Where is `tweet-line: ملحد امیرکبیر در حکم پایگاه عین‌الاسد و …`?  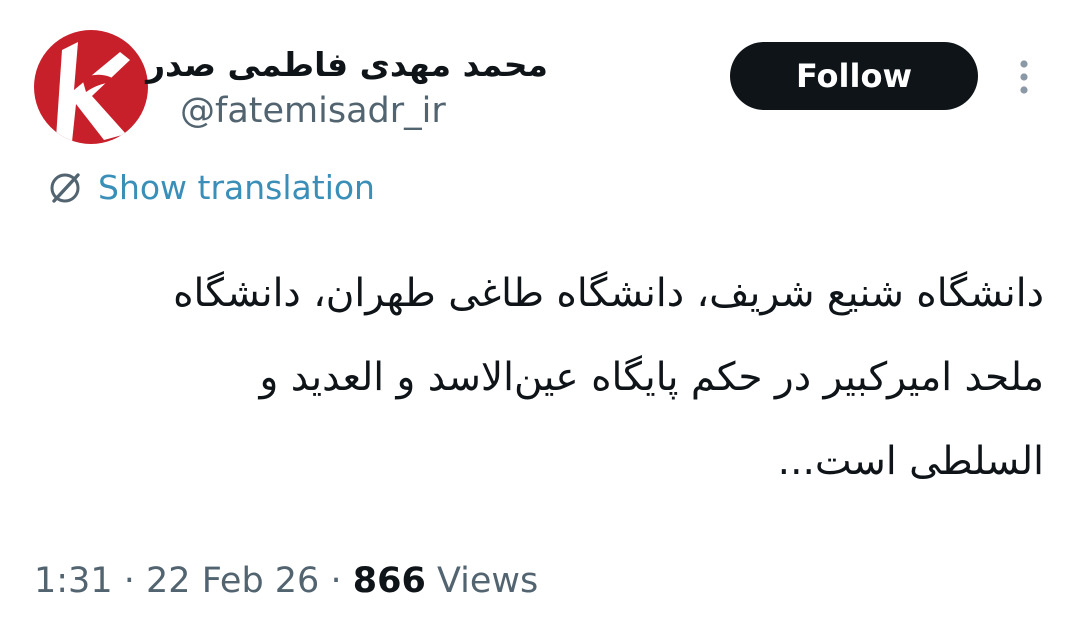
tweet-line: ملحد امیرکبیر در حکم پایگاه عین‌الاسد و … is located at coordinates (651, 377).